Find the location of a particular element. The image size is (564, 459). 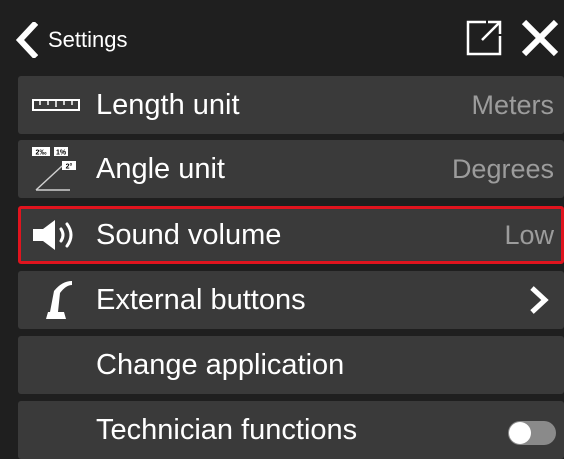

joystick-icon is located at coordinates (56, 300).